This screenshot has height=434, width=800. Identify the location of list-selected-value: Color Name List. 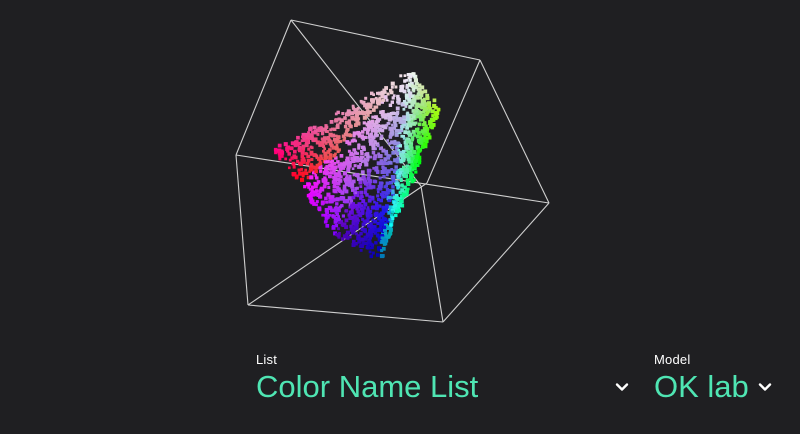
(367, 386).